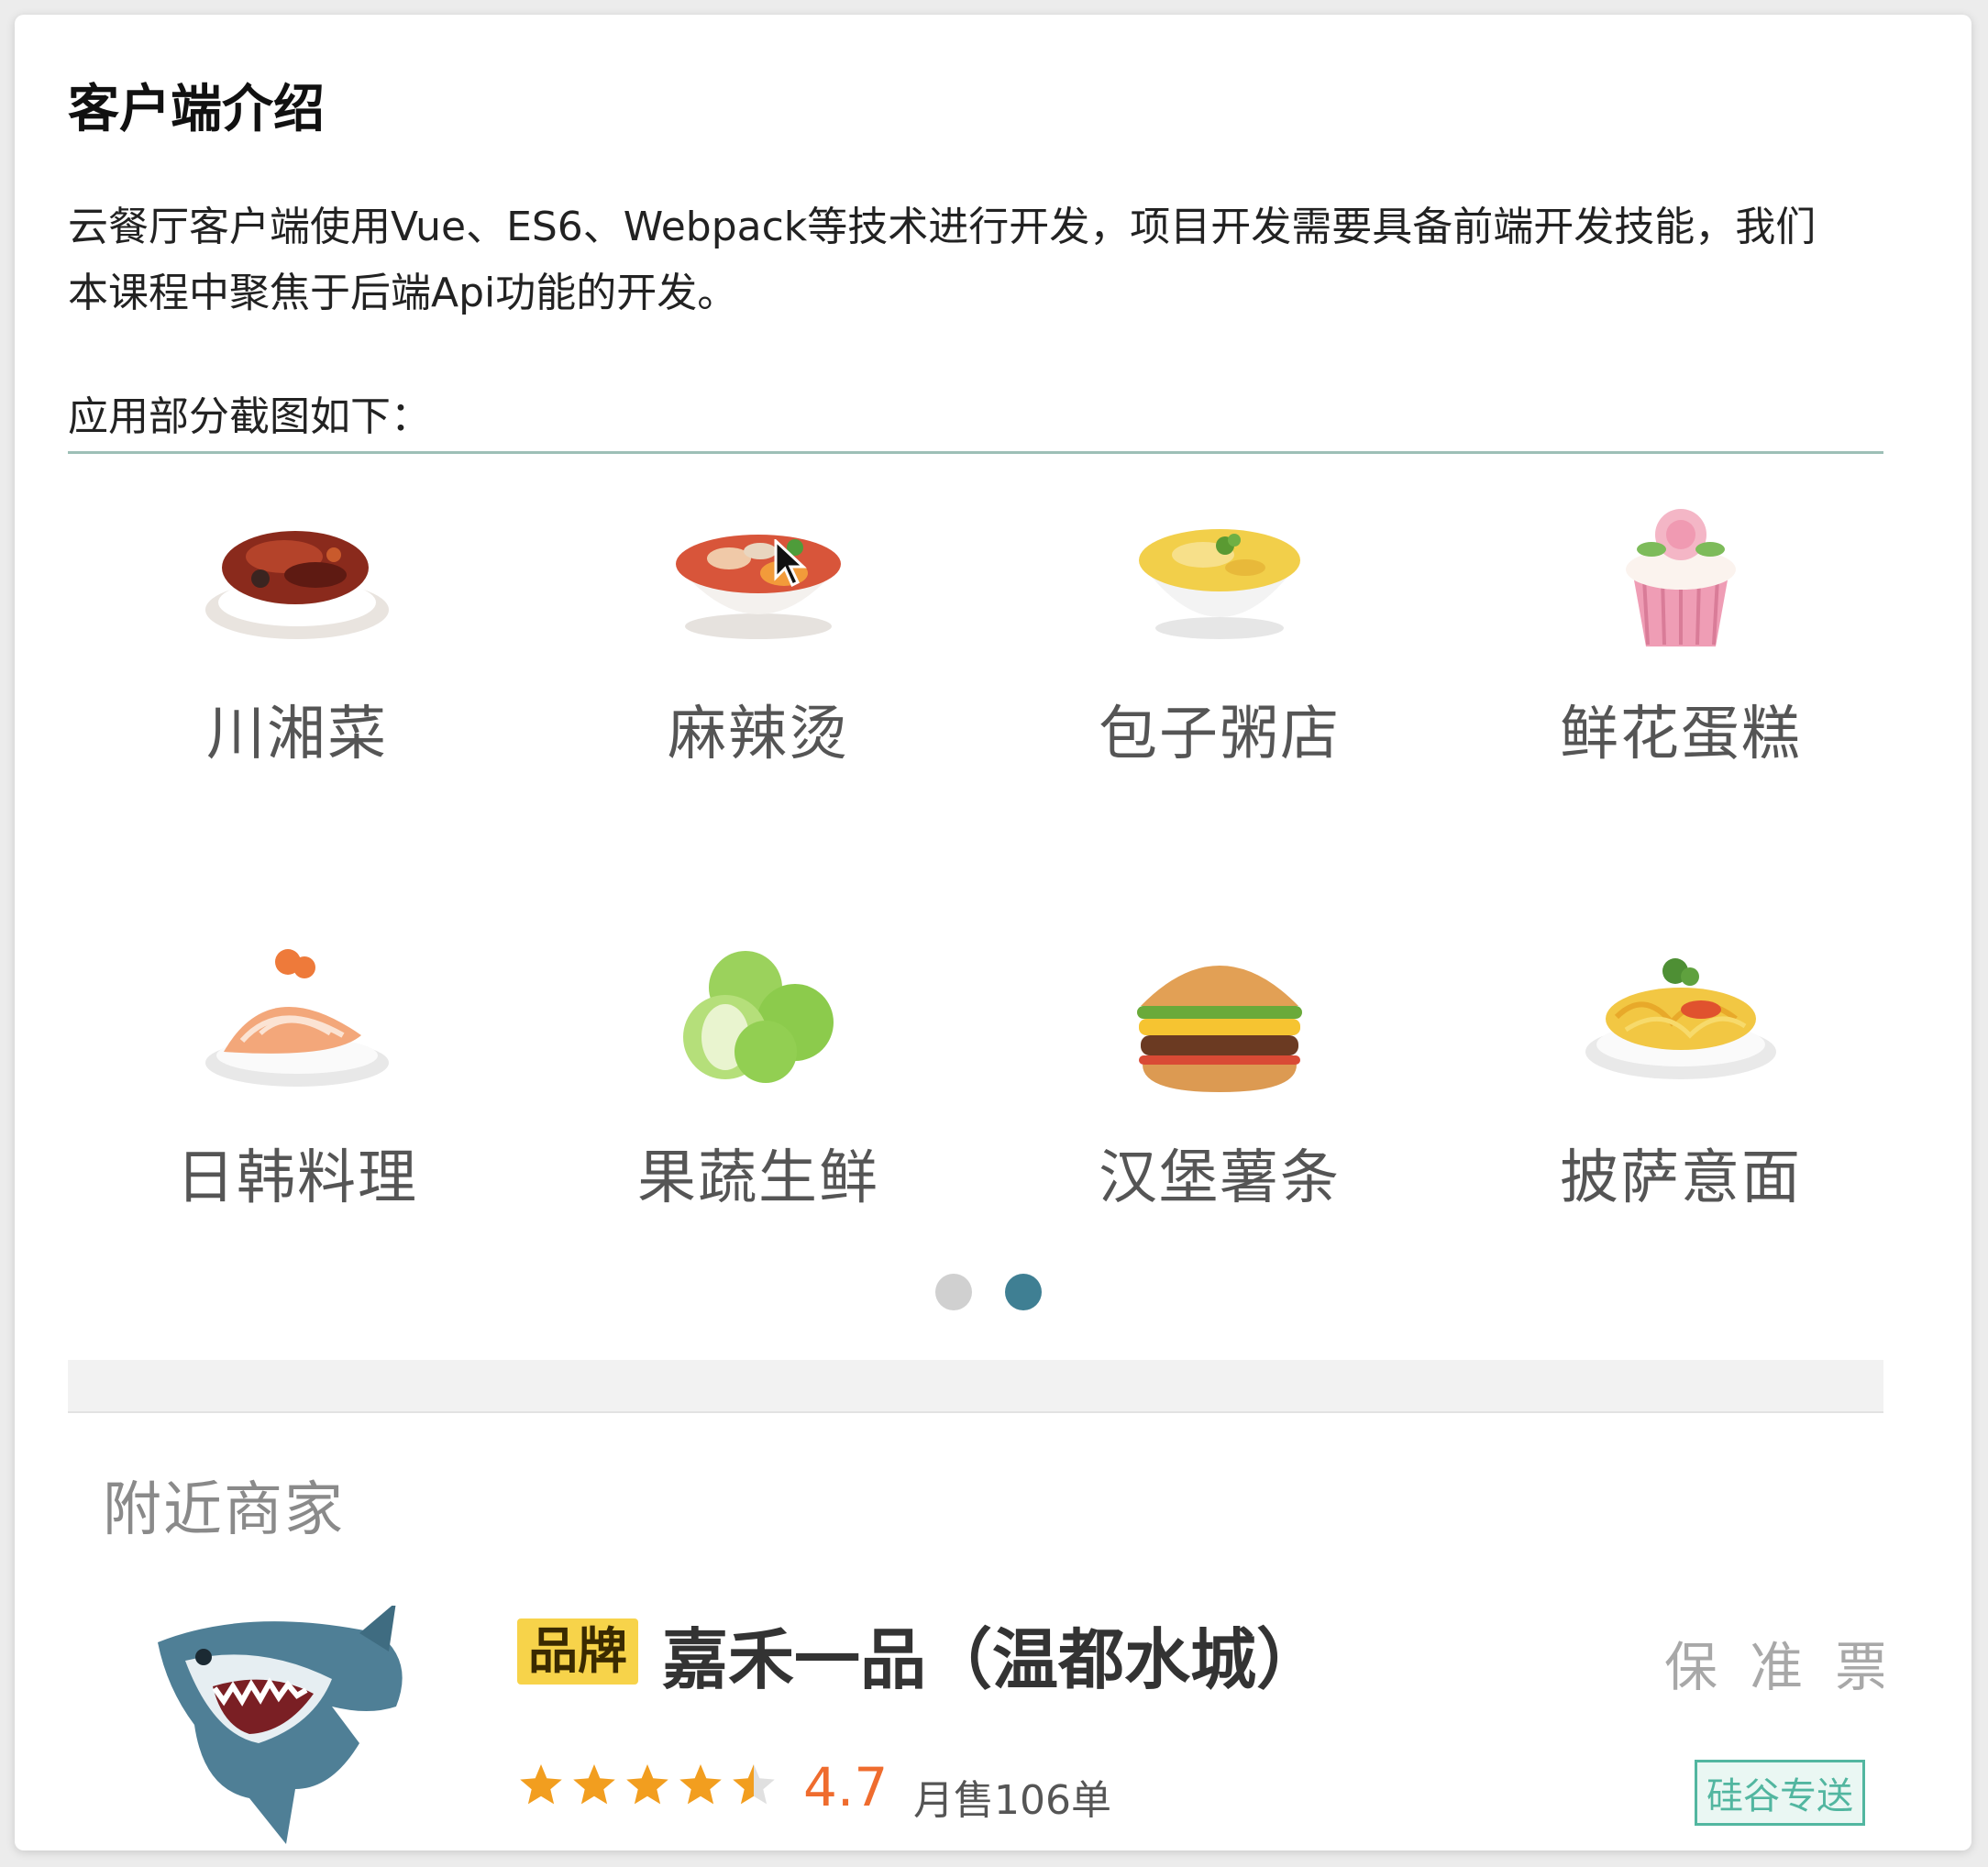 The height and width of the screenshot is (1867, 1988). I want to click on burger-icon, so click(1220, 1029).